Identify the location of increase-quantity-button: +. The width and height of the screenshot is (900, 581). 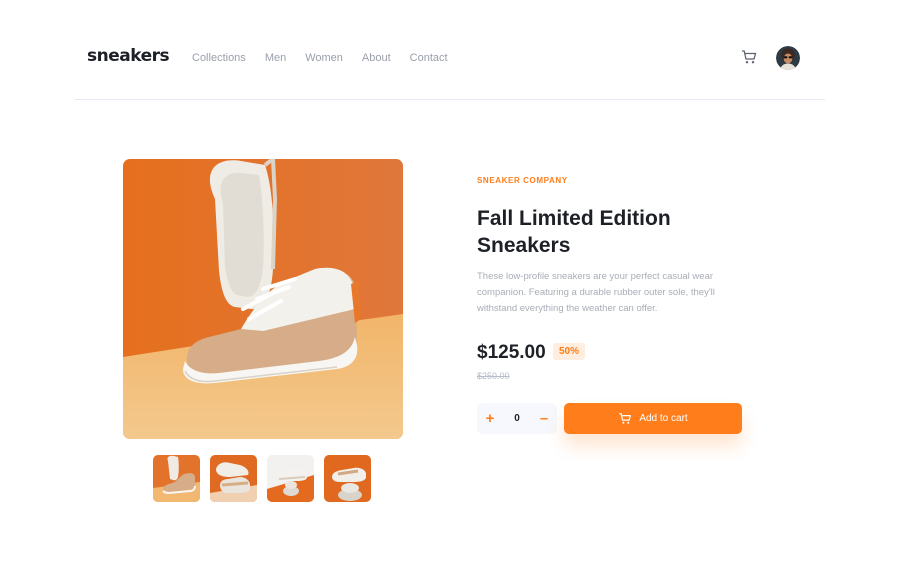
(490, 418).